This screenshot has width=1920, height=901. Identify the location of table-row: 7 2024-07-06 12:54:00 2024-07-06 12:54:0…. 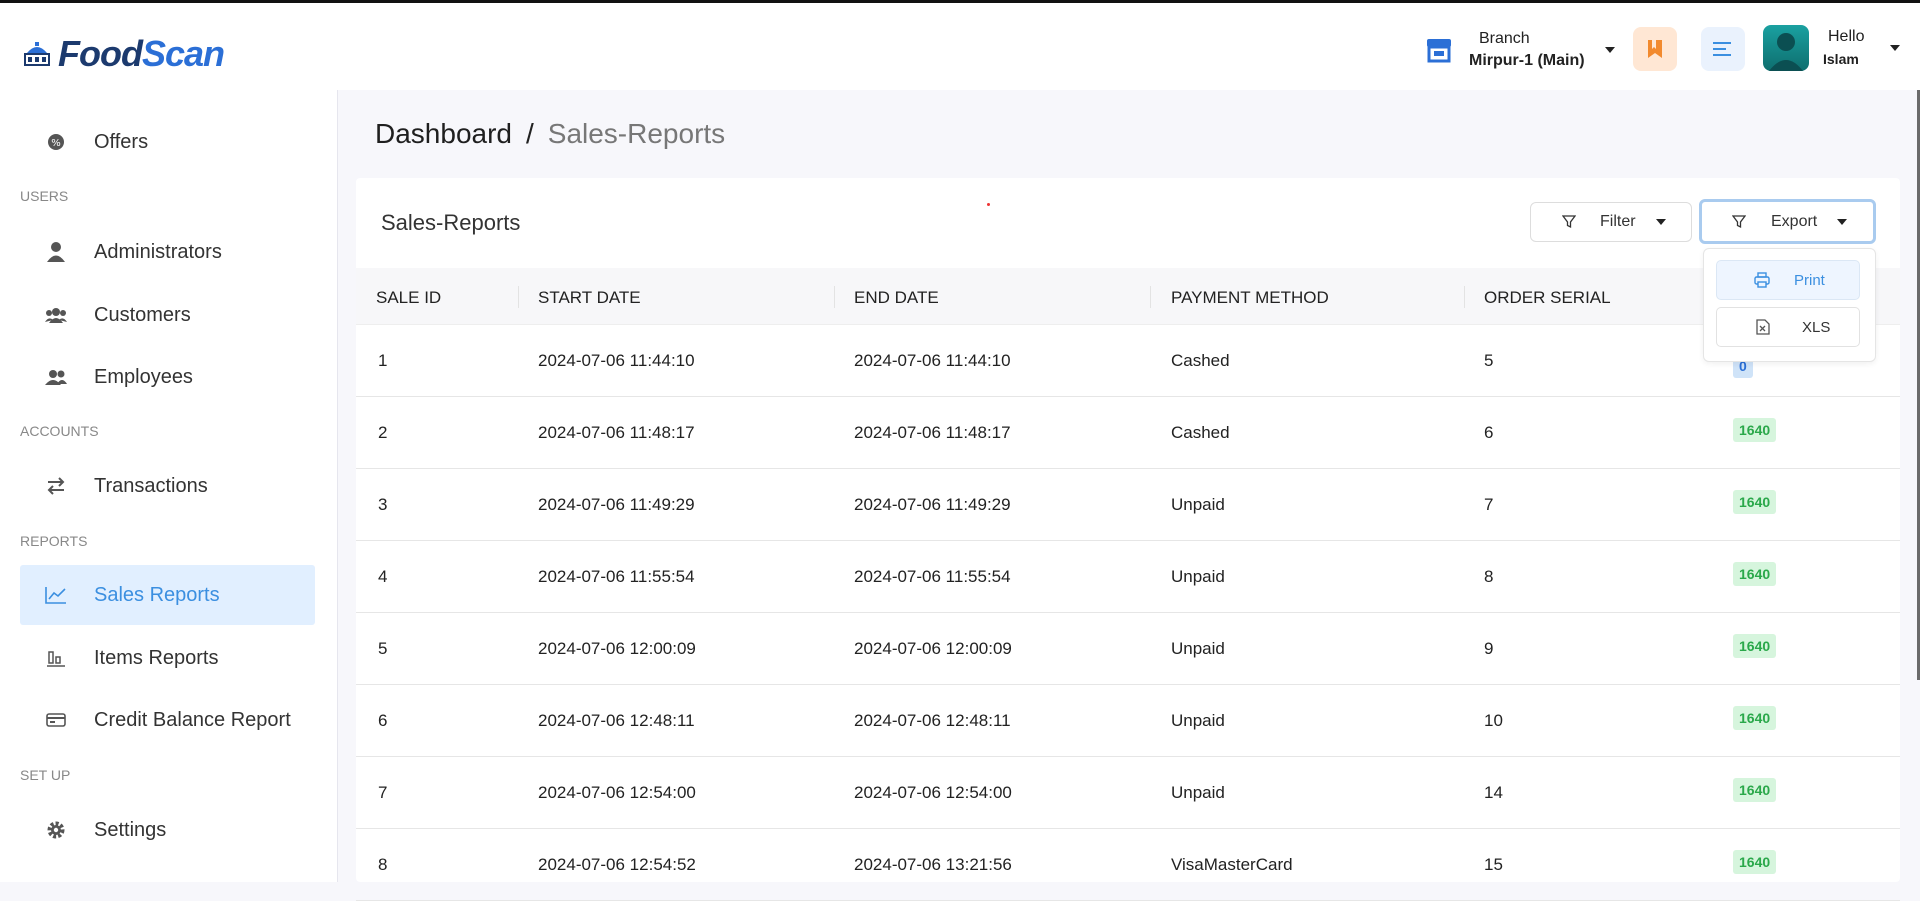
(1128, 792).